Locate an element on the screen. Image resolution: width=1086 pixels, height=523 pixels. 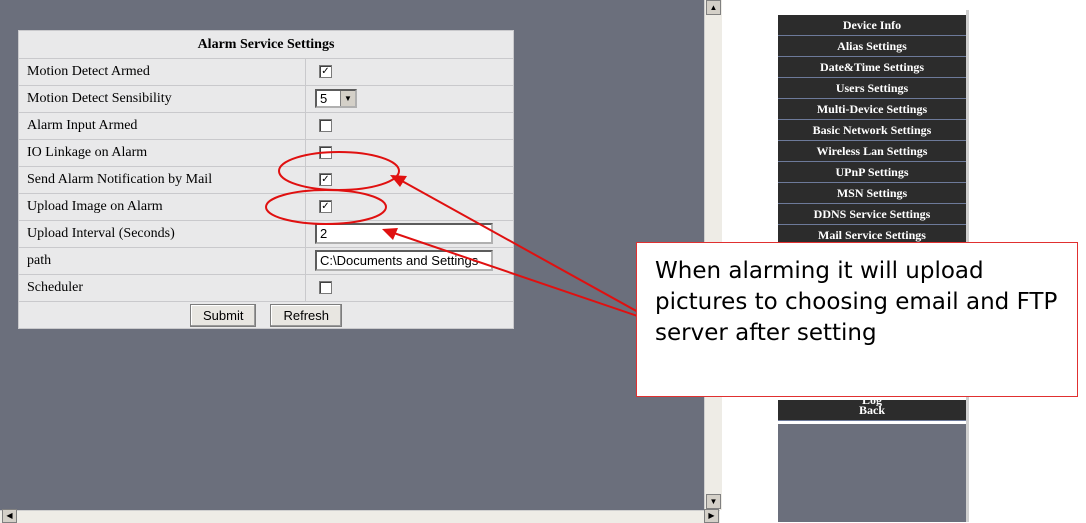
path-input: C:\Documents and Settings is located at coordinates (404, 260).